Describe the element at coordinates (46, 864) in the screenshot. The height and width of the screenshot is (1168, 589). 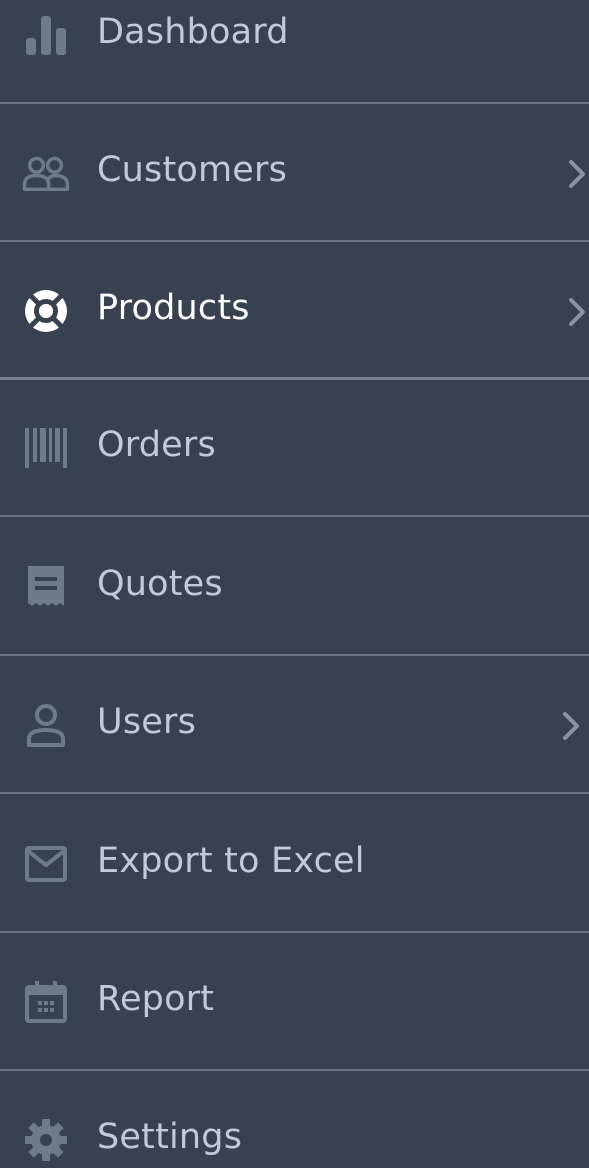
I see `envelope-icon` at that location.